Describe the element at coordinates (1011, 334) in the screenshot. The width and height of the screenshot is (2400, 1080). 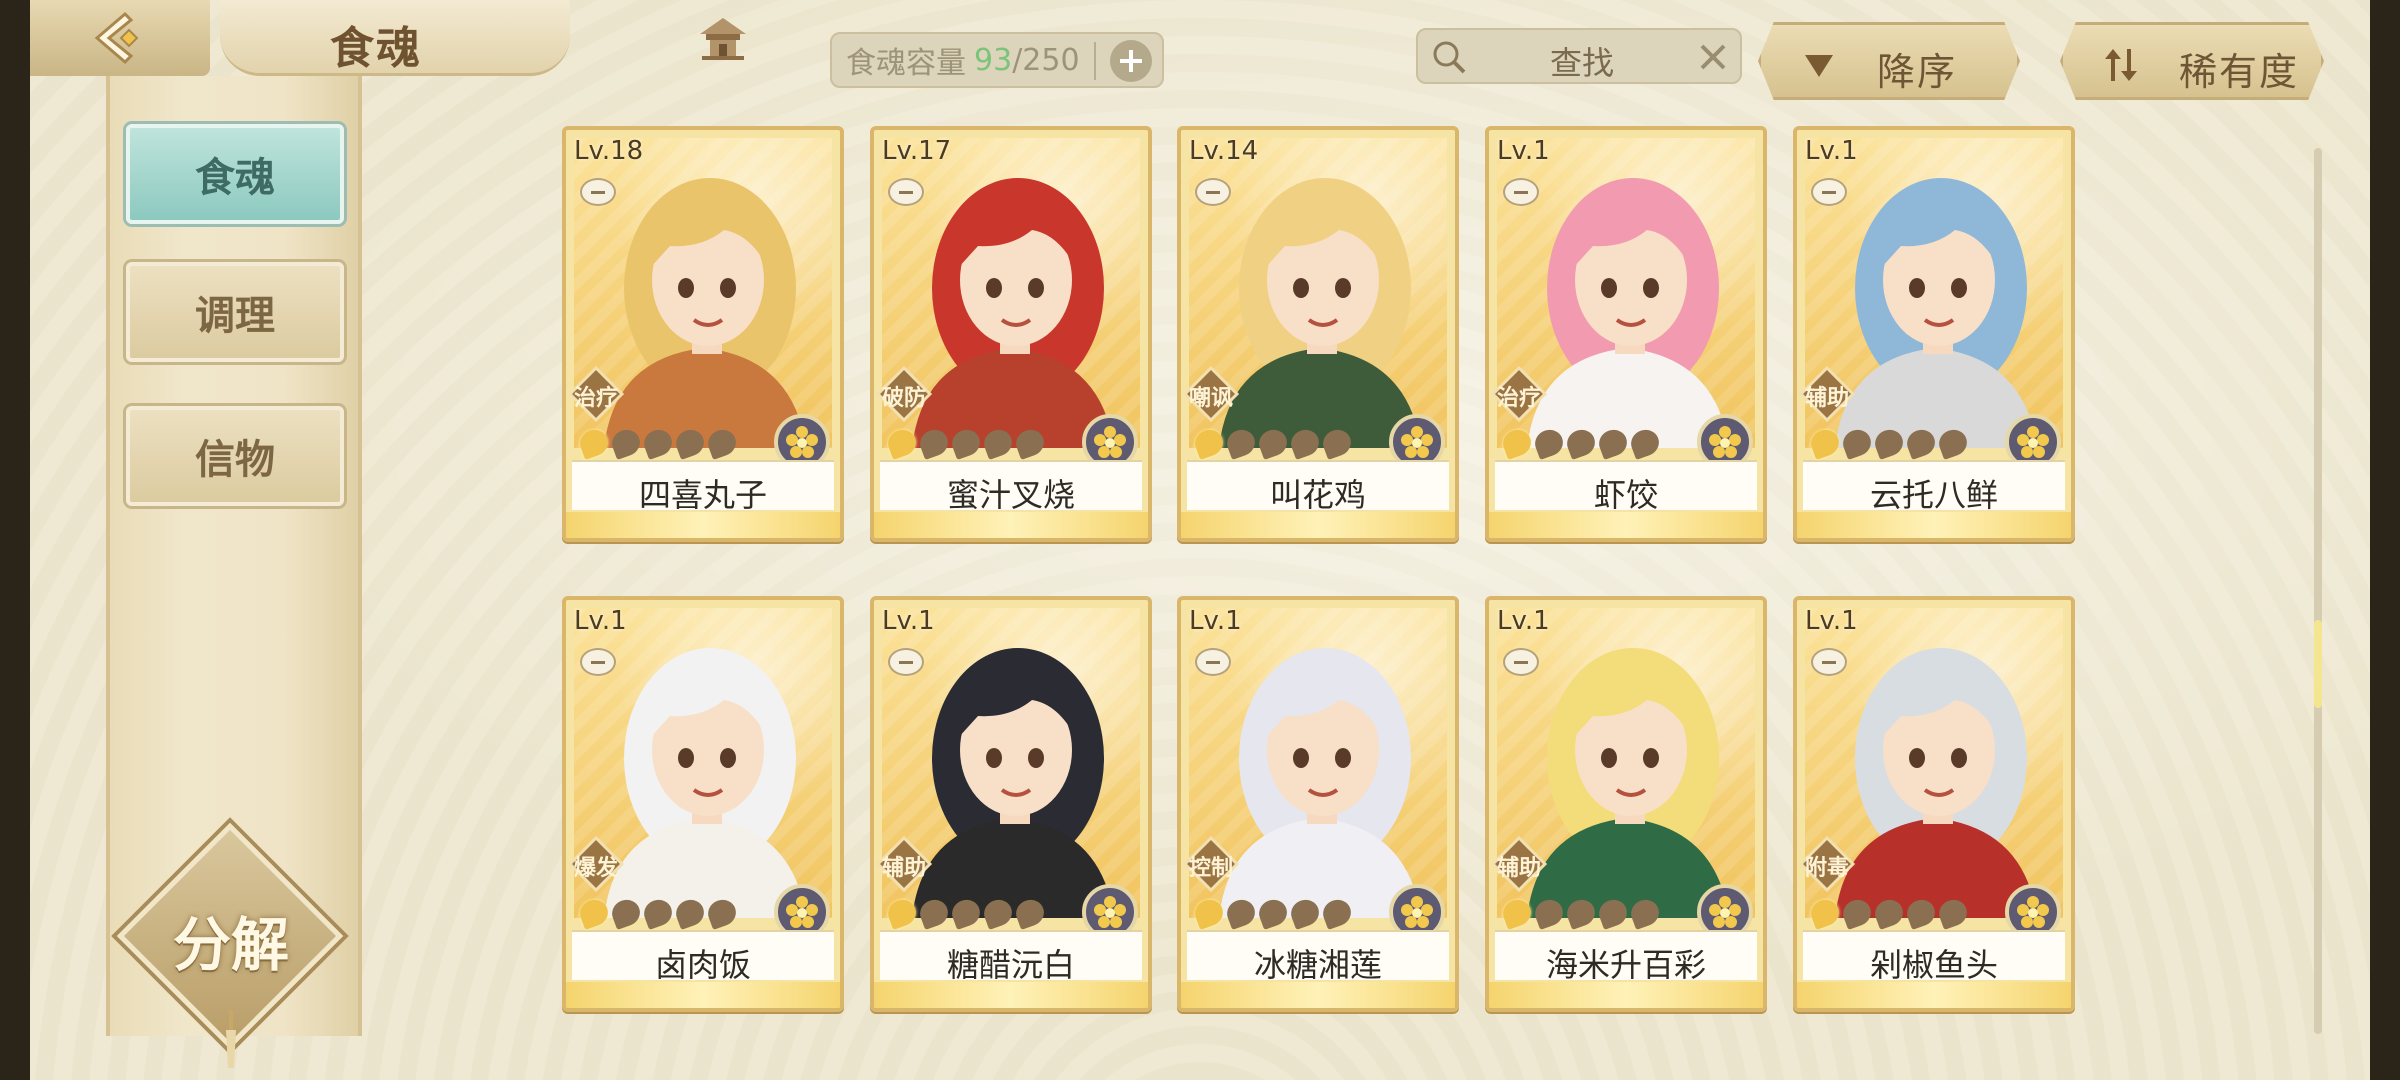
I see `food-soul-card: Lv.17 破防 蜜汁叉烧` at that location.